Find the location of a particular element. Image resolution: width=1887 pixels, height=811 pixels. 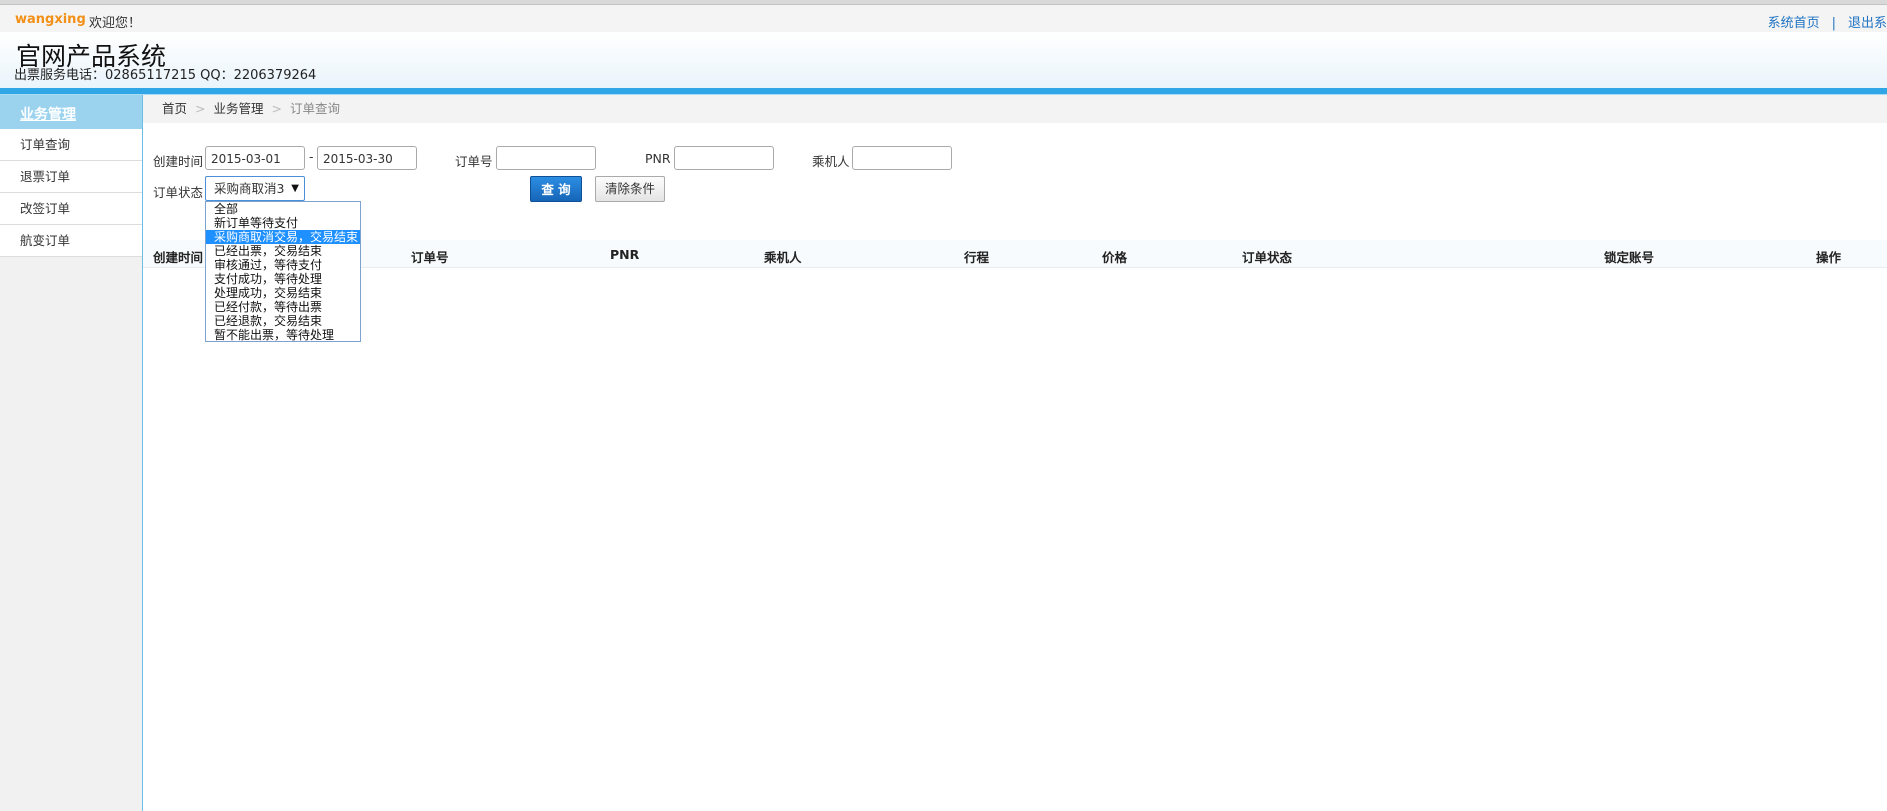

breadcrumb-current: 订单查询 is located at coordinates (315, 108).